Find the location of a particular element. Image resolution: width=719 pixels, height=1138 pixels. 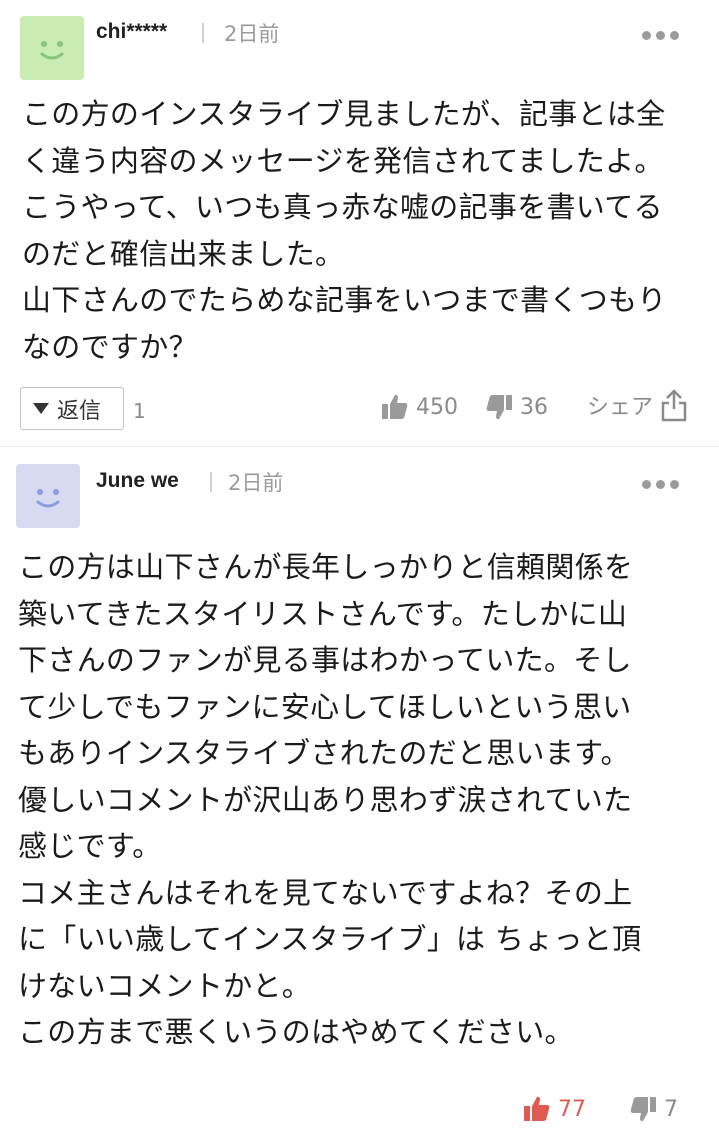

share-button: シェア is located at coordinates (638, 405).